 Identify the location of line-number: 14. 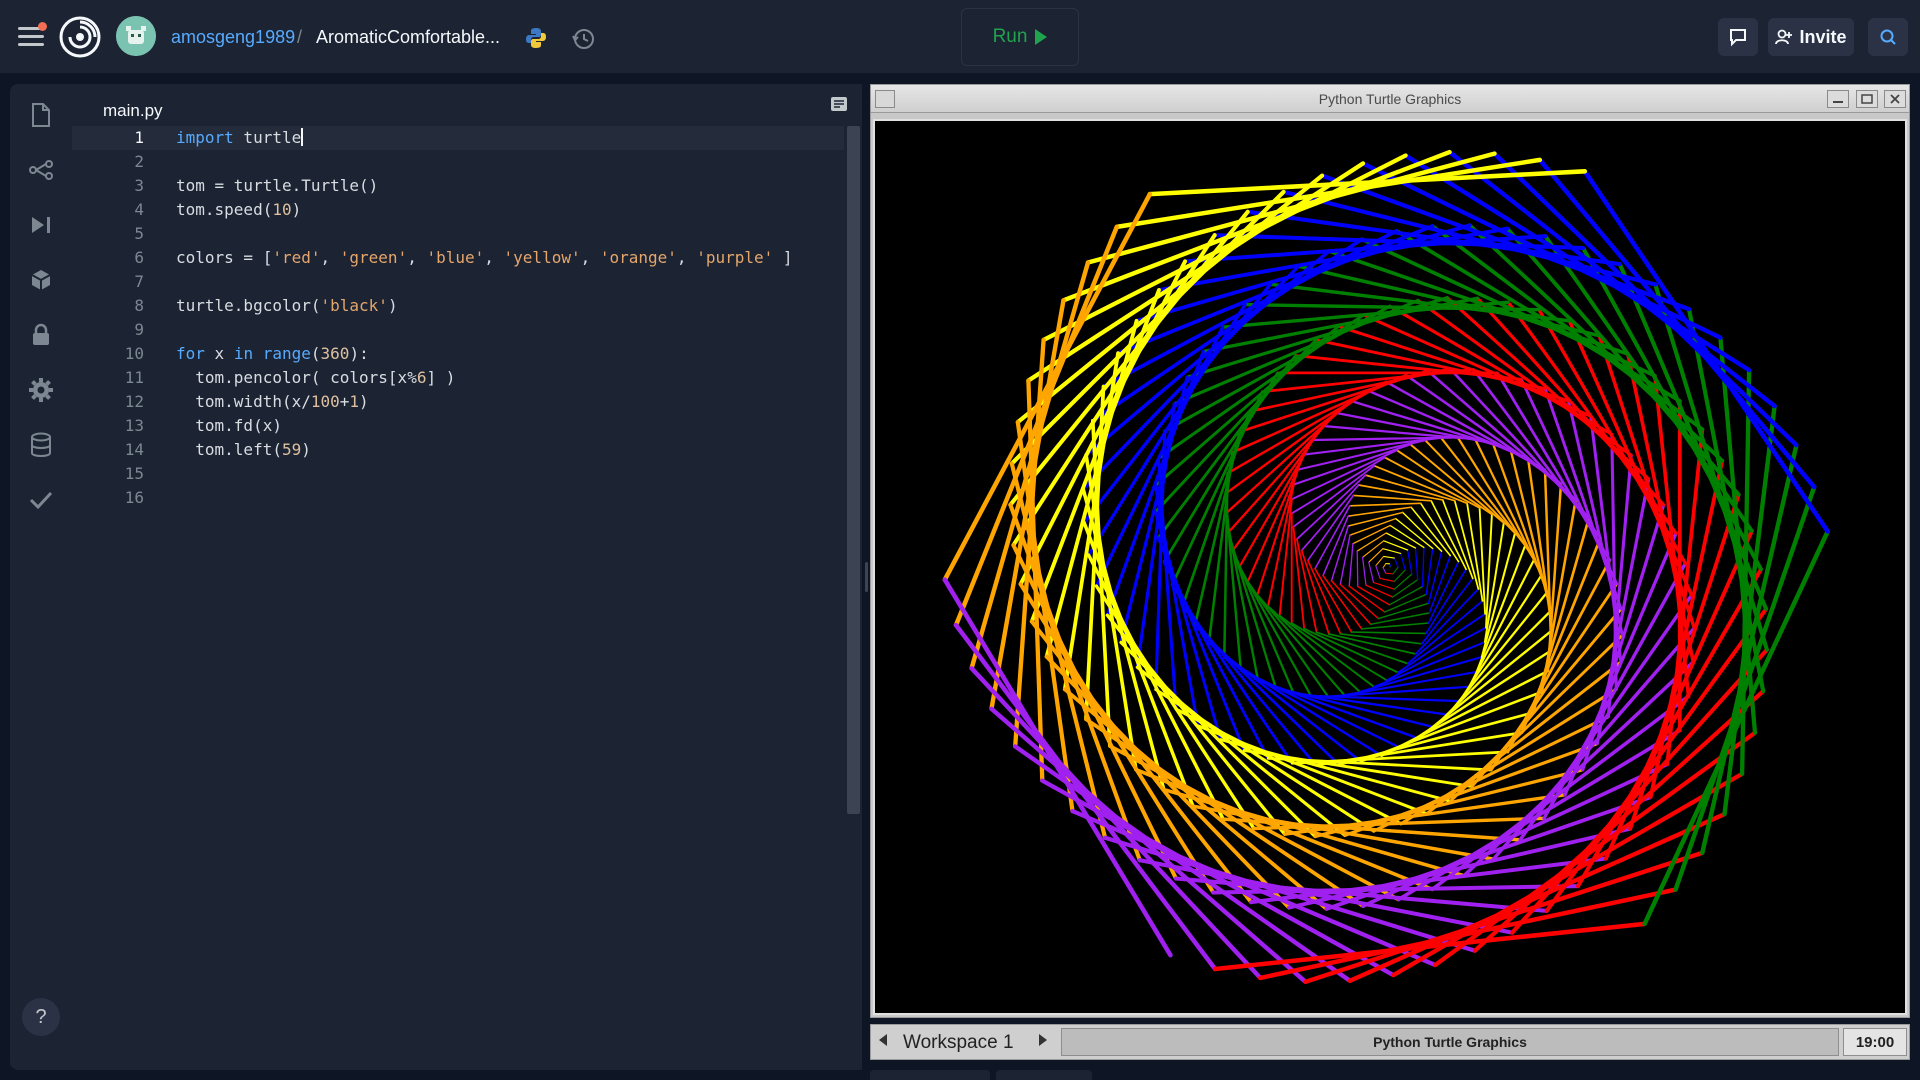
(134, 449).